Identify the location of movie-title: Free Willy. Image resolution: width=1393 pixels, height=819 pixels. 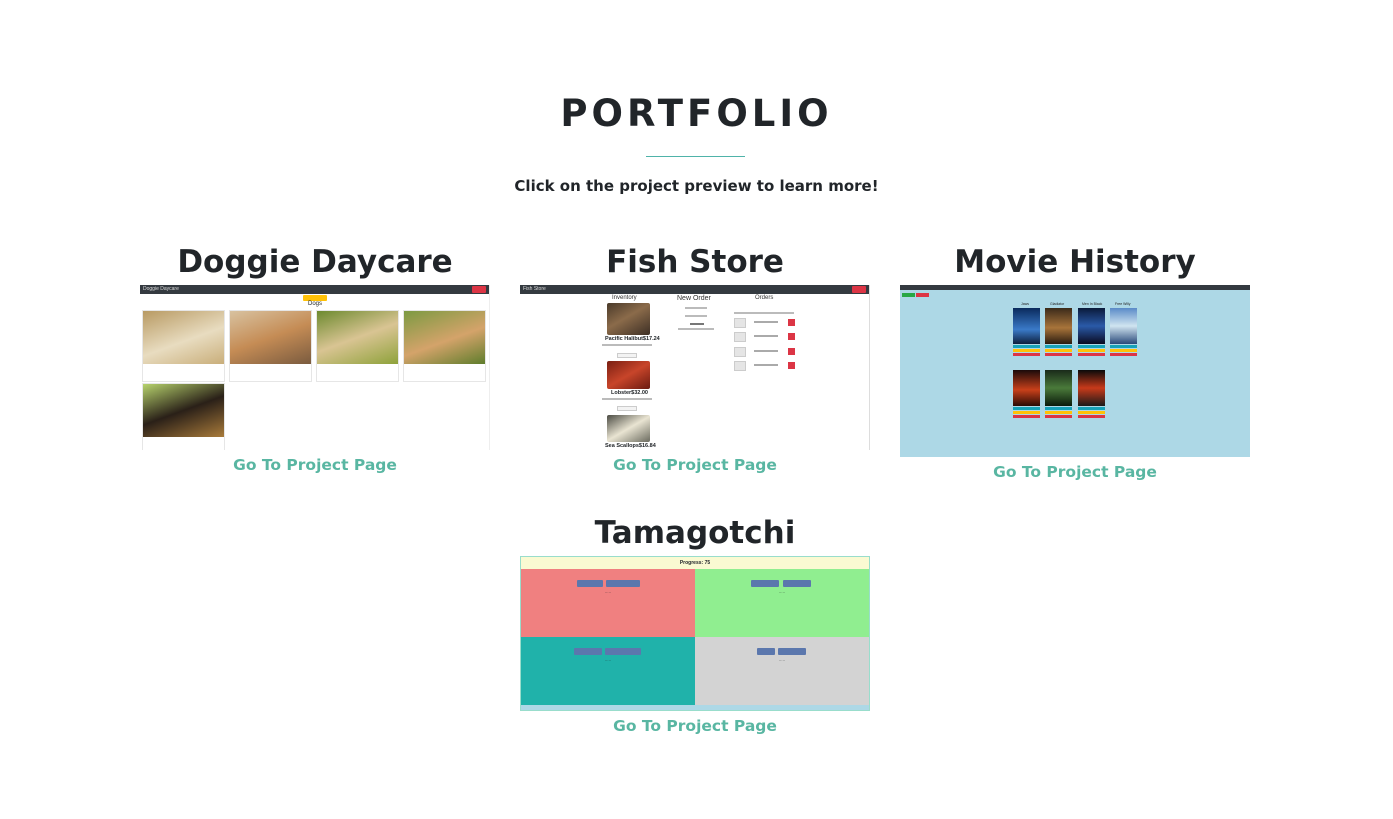
(1123, 304).